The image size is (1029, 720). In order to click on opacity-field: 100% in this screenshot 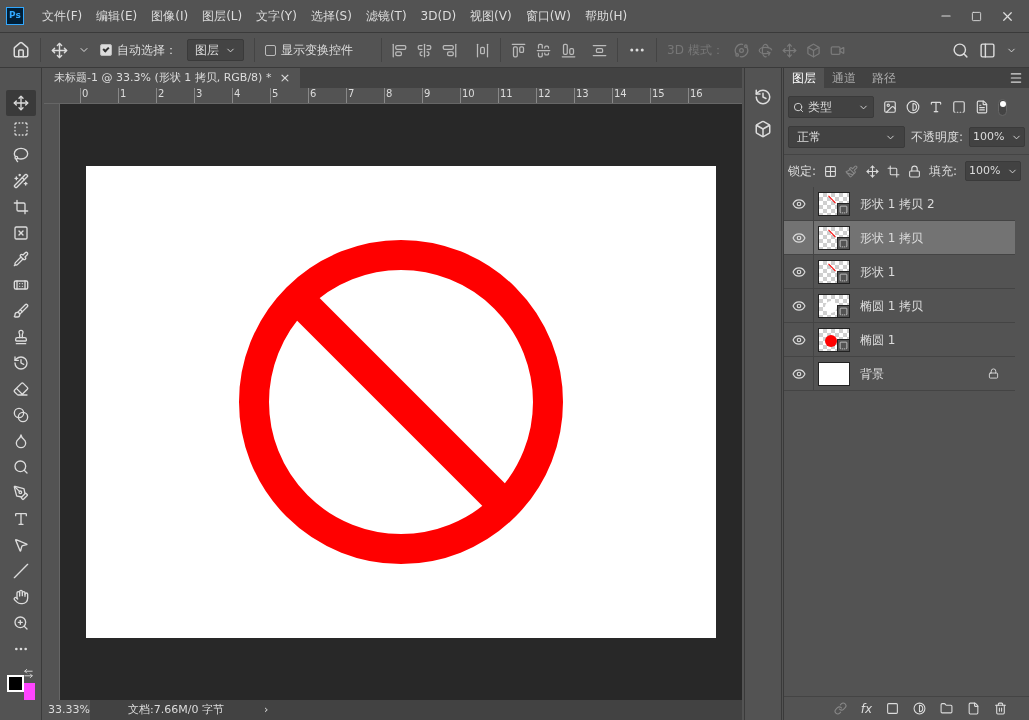, I will do `click(997, 137)`.